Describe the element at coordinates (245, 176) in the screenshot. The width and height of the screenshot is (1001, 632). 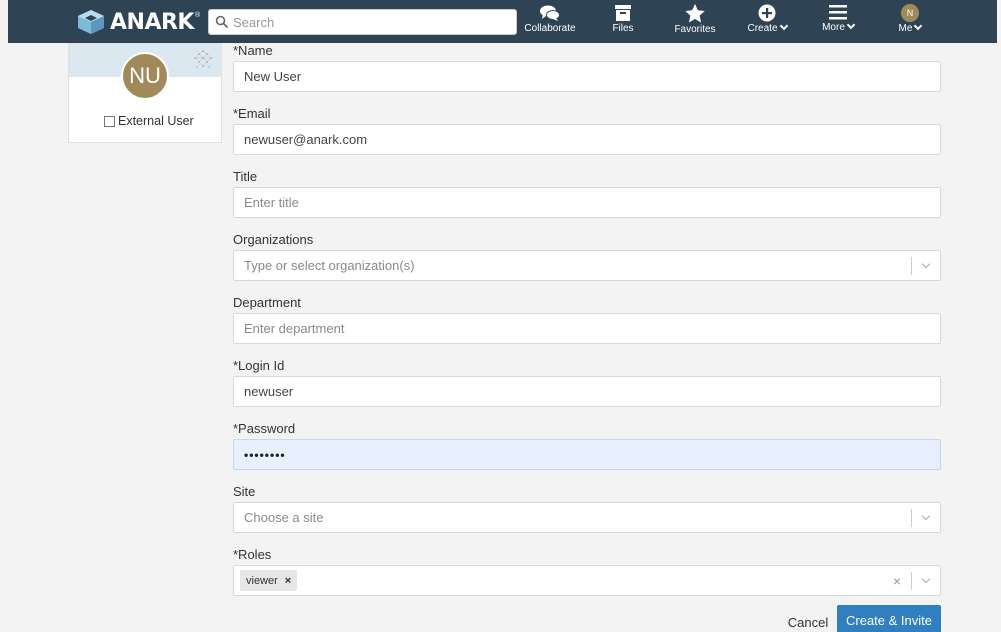
I see `title-label: Title` at that location.